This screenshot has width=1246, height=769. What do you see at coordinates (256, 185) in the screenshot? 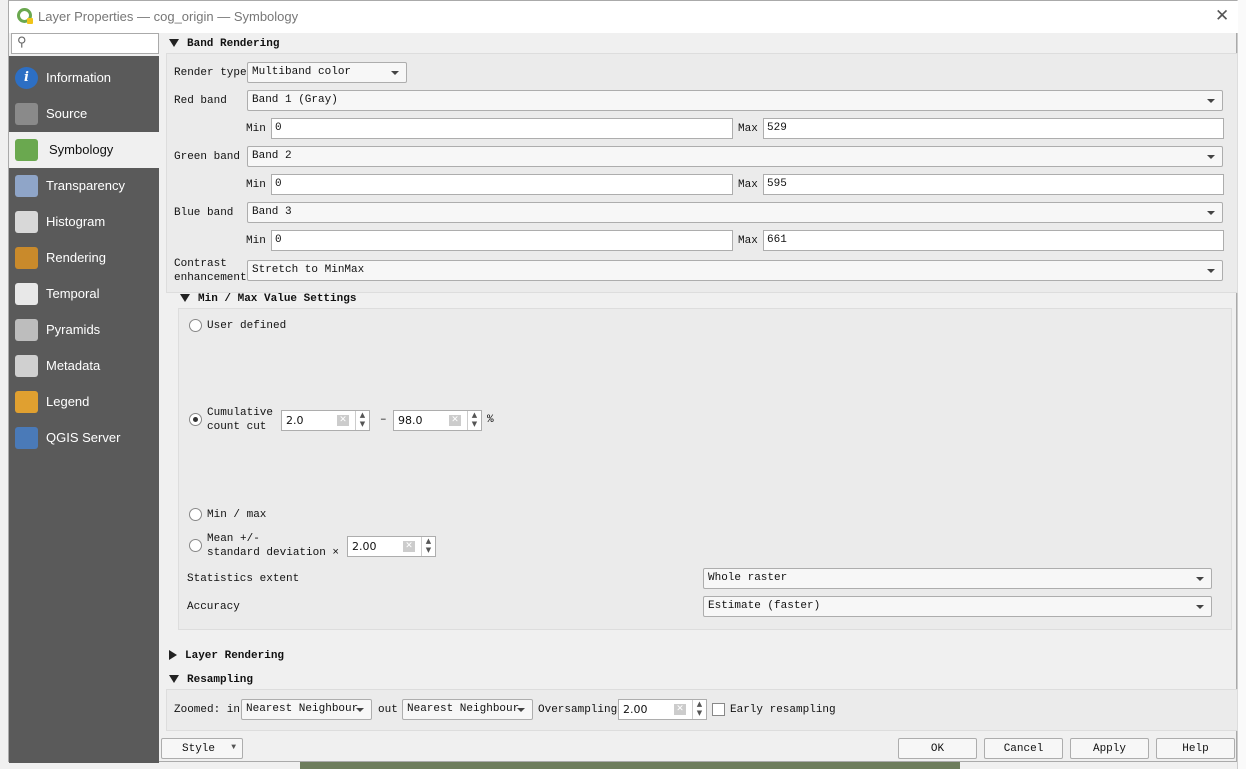
I see `green-min-label: Min` at bounding box center [256, 185].